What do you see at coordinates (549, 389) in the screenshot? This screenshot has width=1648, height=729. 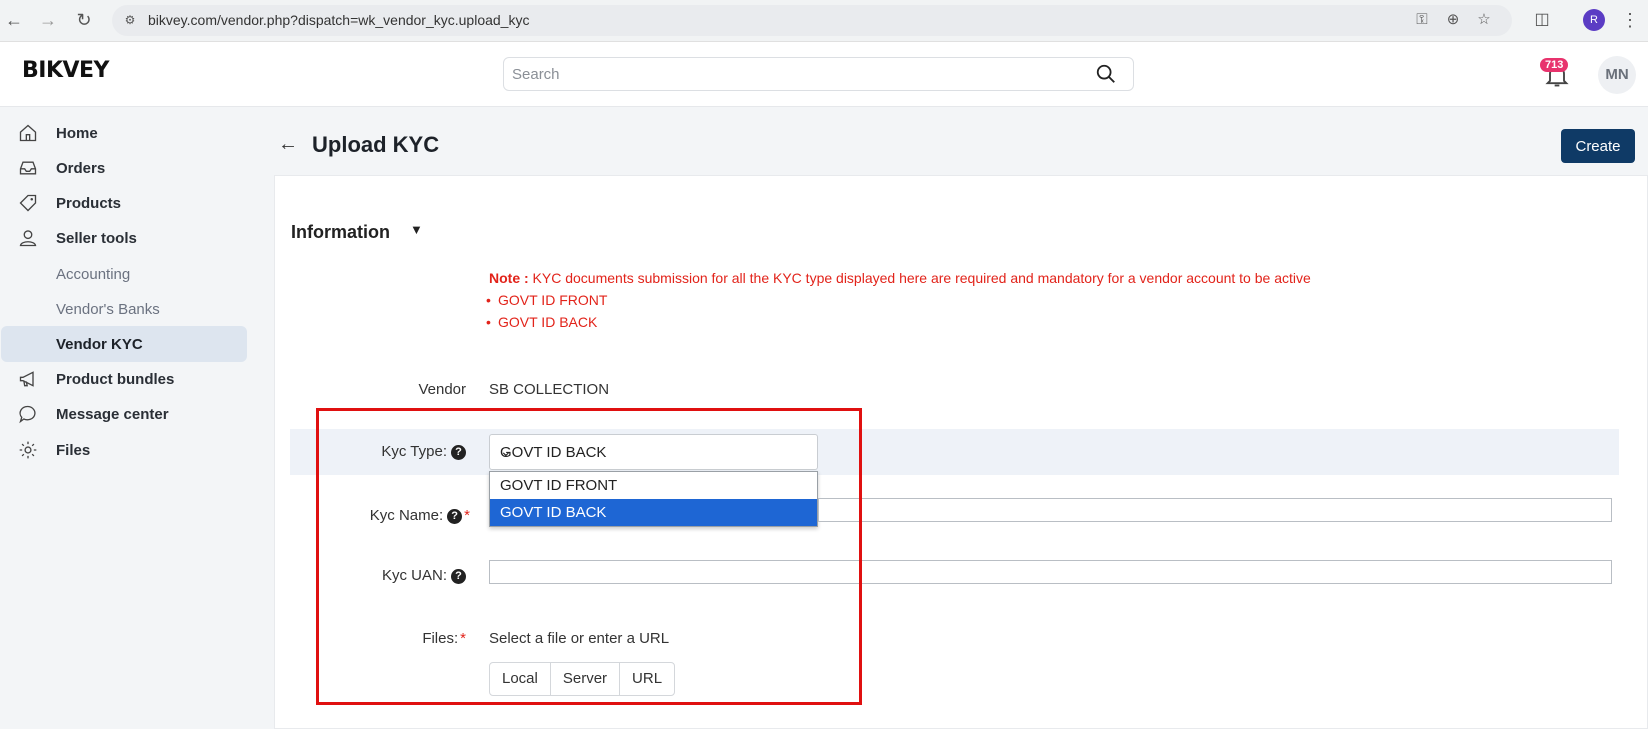 I see `vendor-value: SB COLLECTION` at bounding box center [549, 389].